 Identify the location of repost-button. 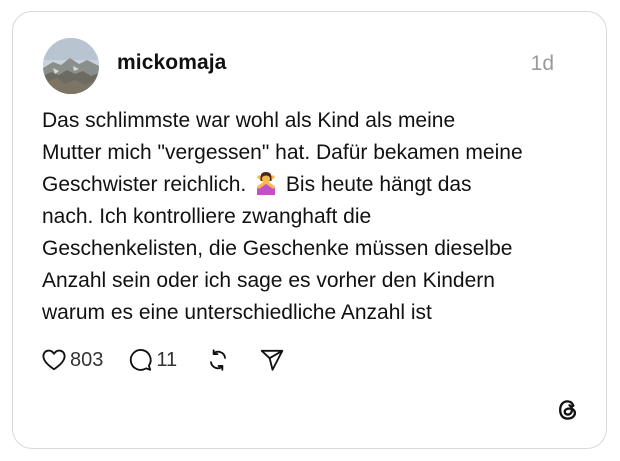
(218, 360).